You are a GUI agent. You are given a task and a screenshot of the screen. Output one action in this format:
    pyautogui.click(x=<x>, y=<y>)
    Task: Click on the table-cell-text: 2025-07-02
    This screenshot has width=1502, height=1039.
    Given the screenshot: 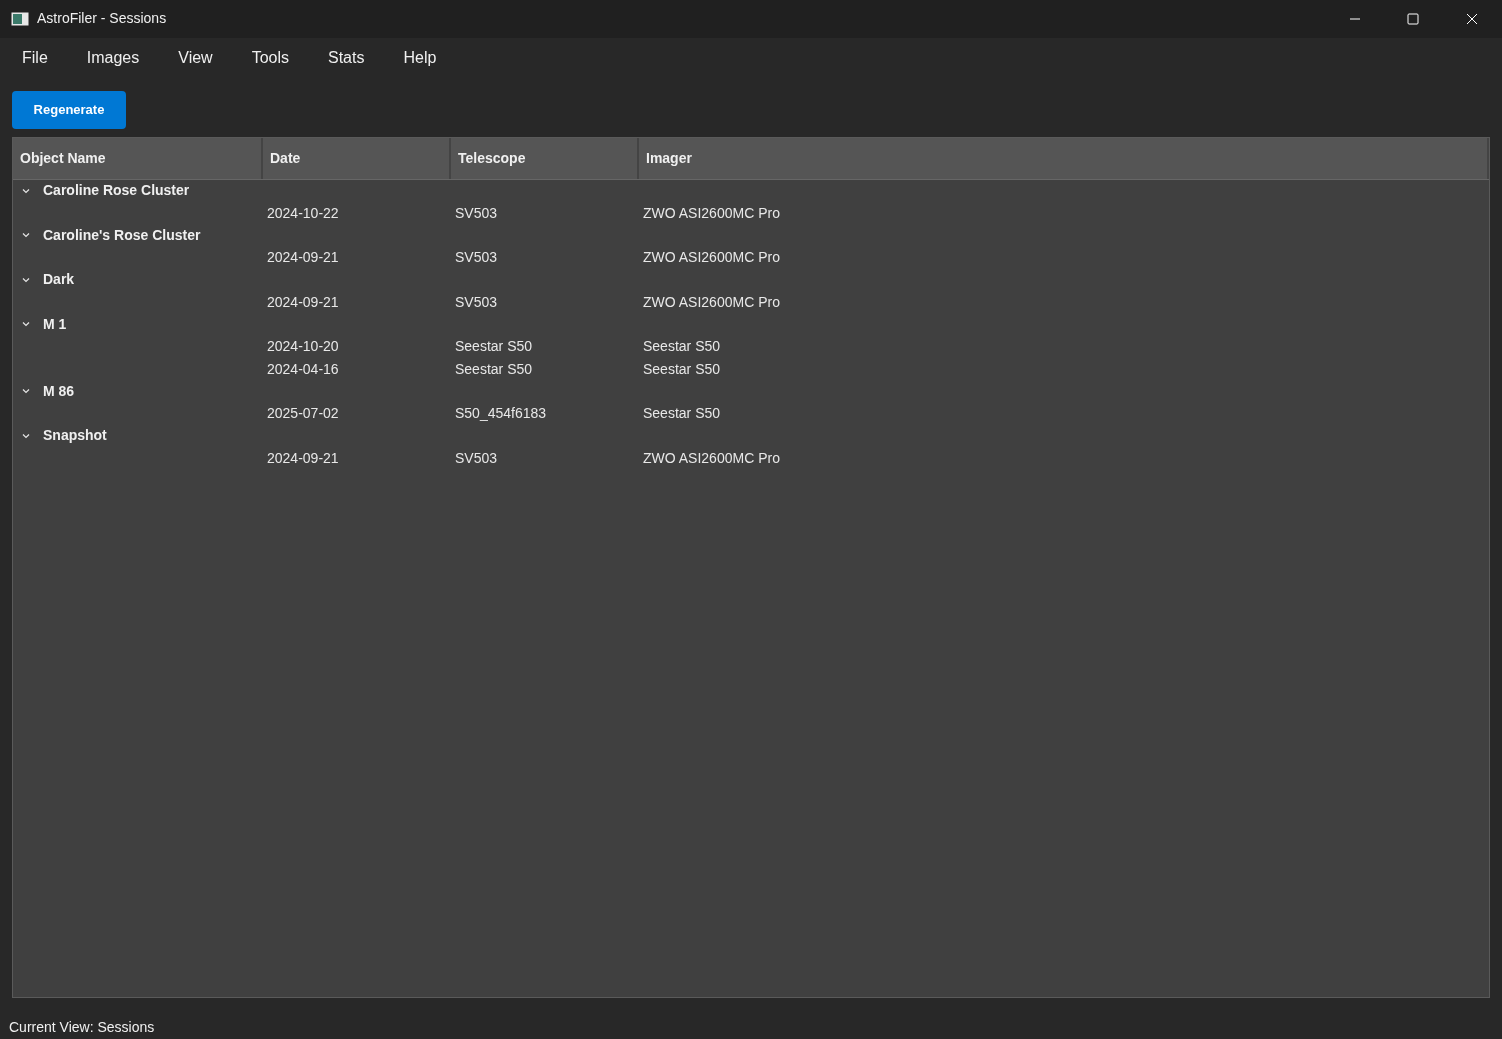 What is the action you would take?
    pyautogui.click(x=302, y=413)
    